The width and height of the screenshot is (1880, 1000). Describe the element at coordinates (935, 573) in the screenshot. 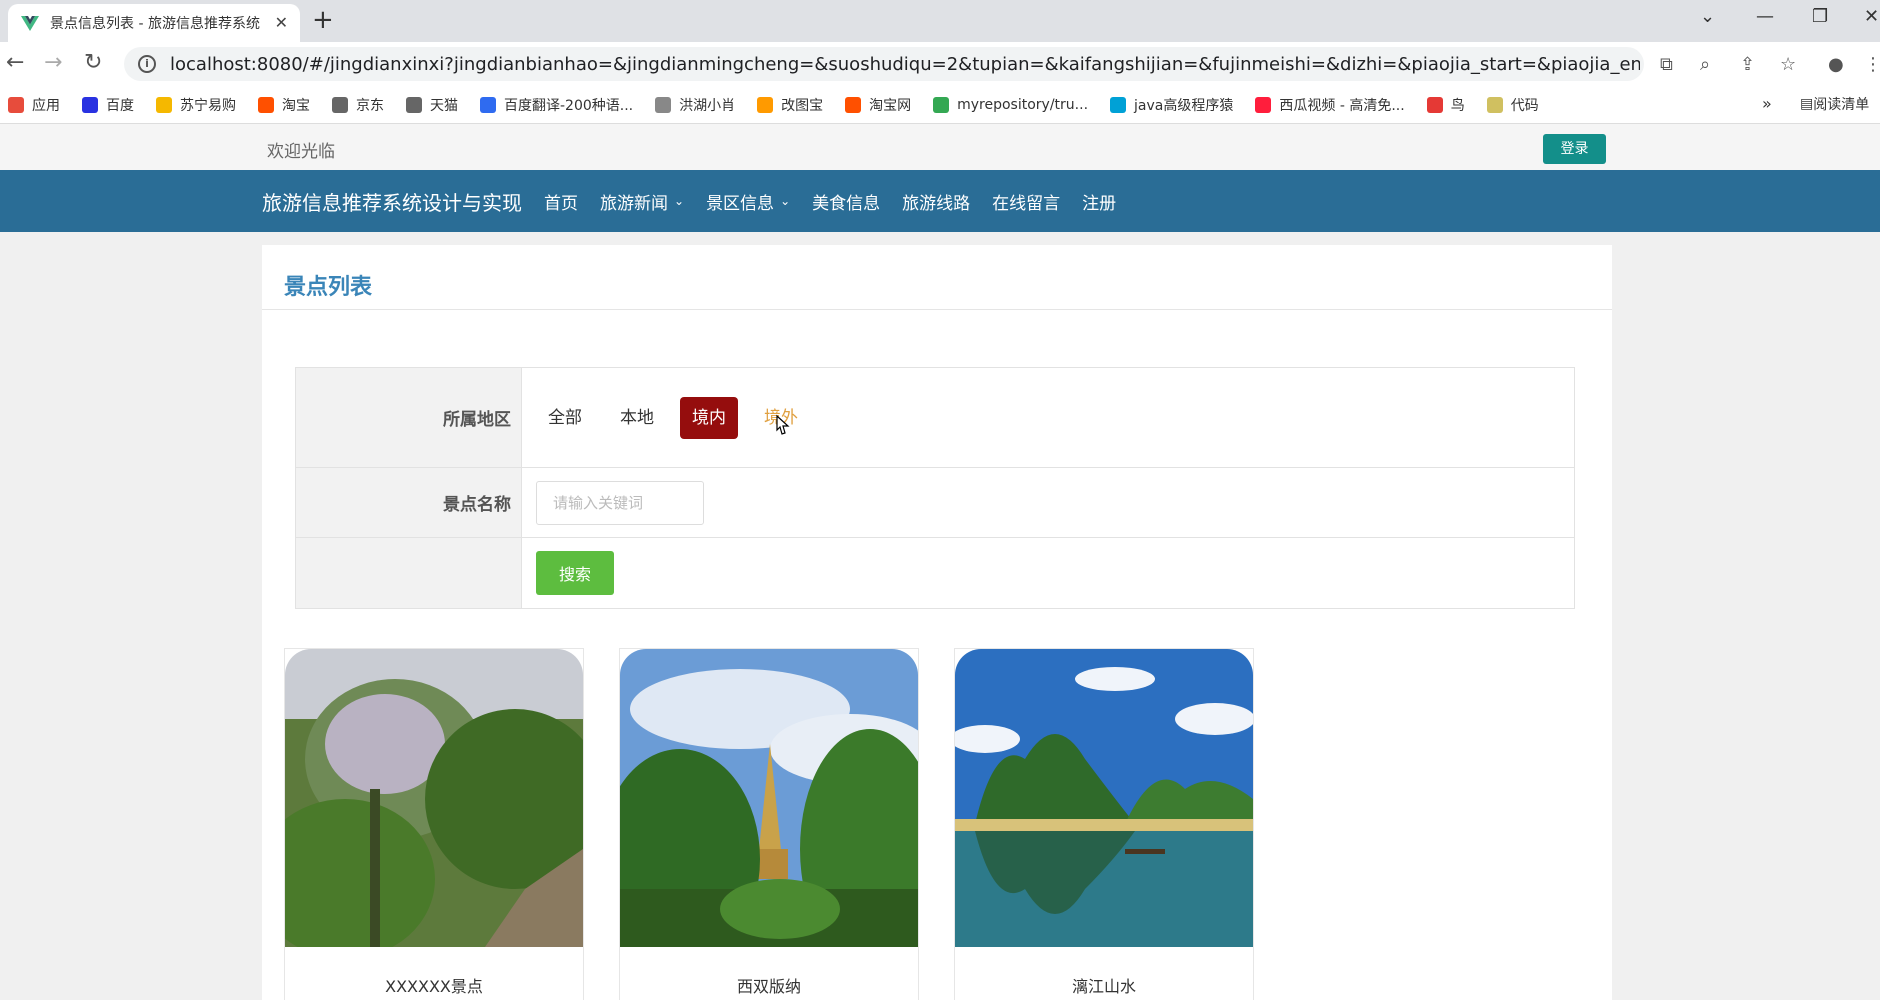

I see `filter-row-search: 搜索` at that location.